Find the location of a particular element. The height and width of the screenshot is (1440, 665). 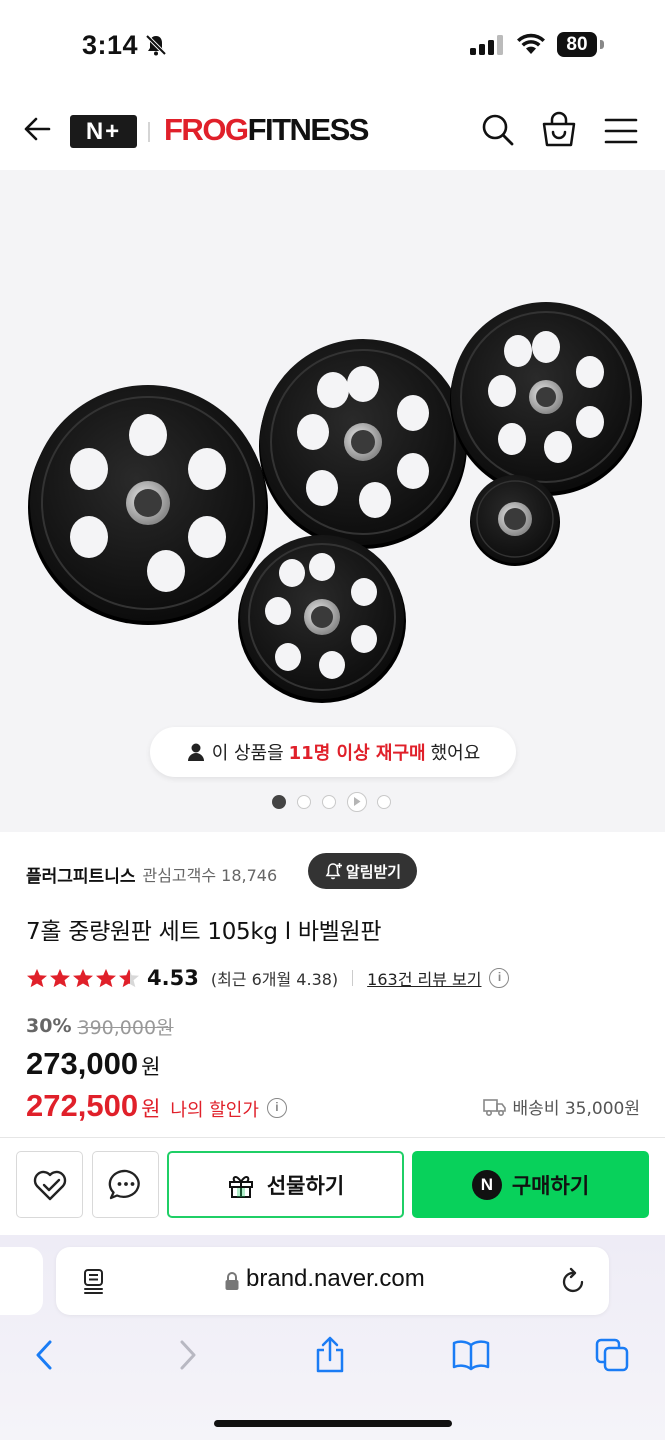

previous-tab-edge is located at coordinates (21, 1281).